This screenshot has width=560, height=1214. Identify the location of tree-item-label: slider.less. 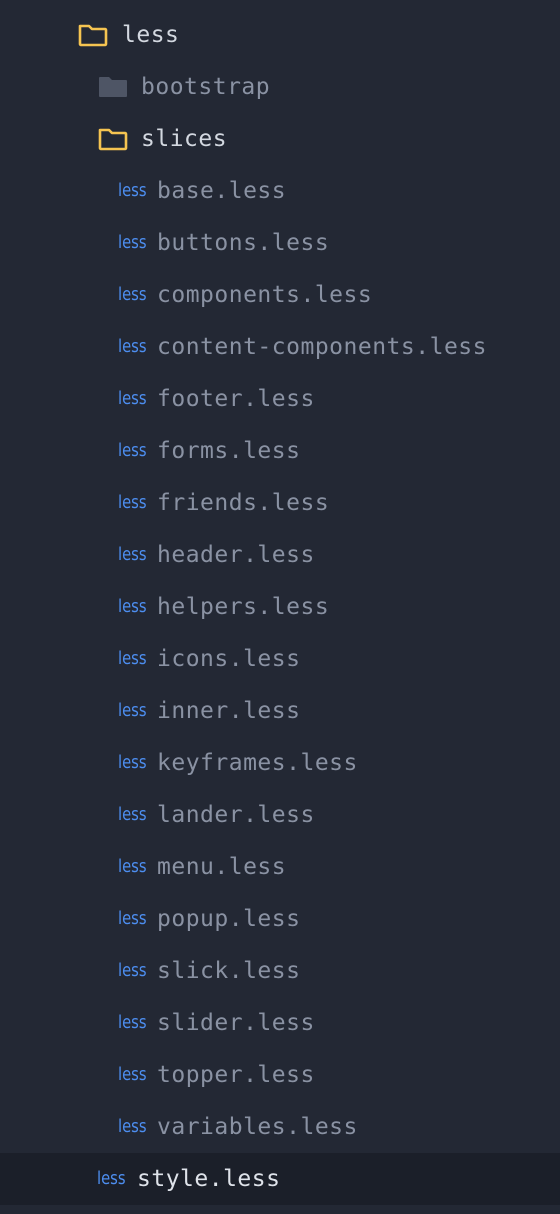
(236, 1022).